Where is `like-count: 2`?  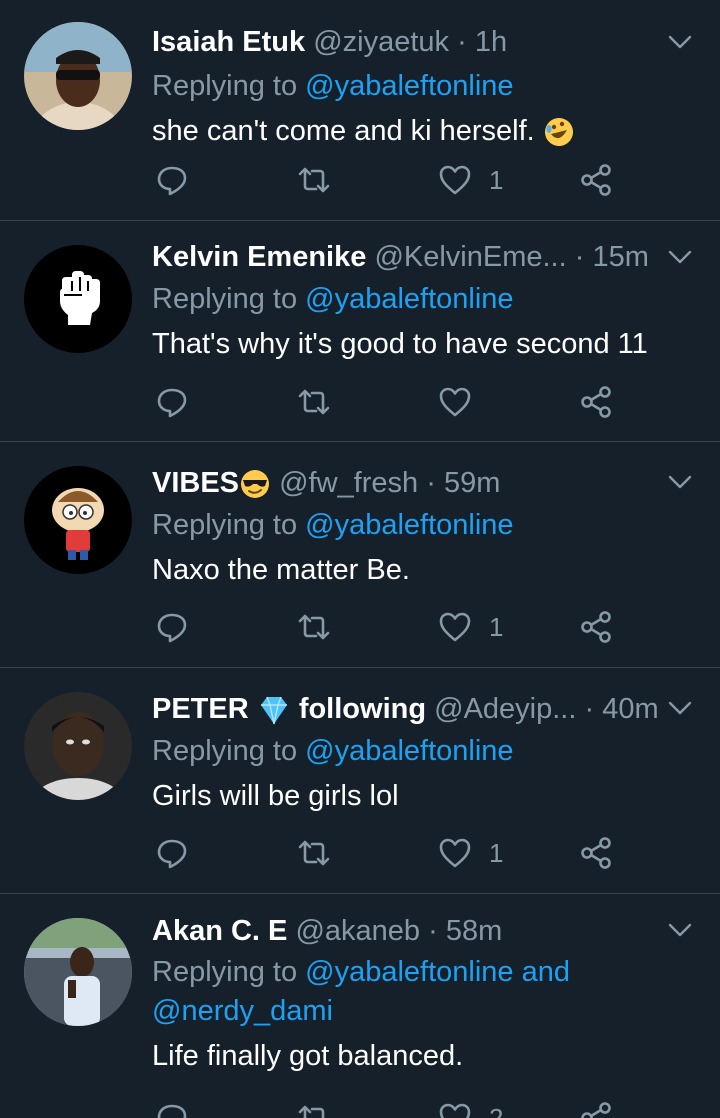
like-count: 2 is located at coordinates (496, 1110).